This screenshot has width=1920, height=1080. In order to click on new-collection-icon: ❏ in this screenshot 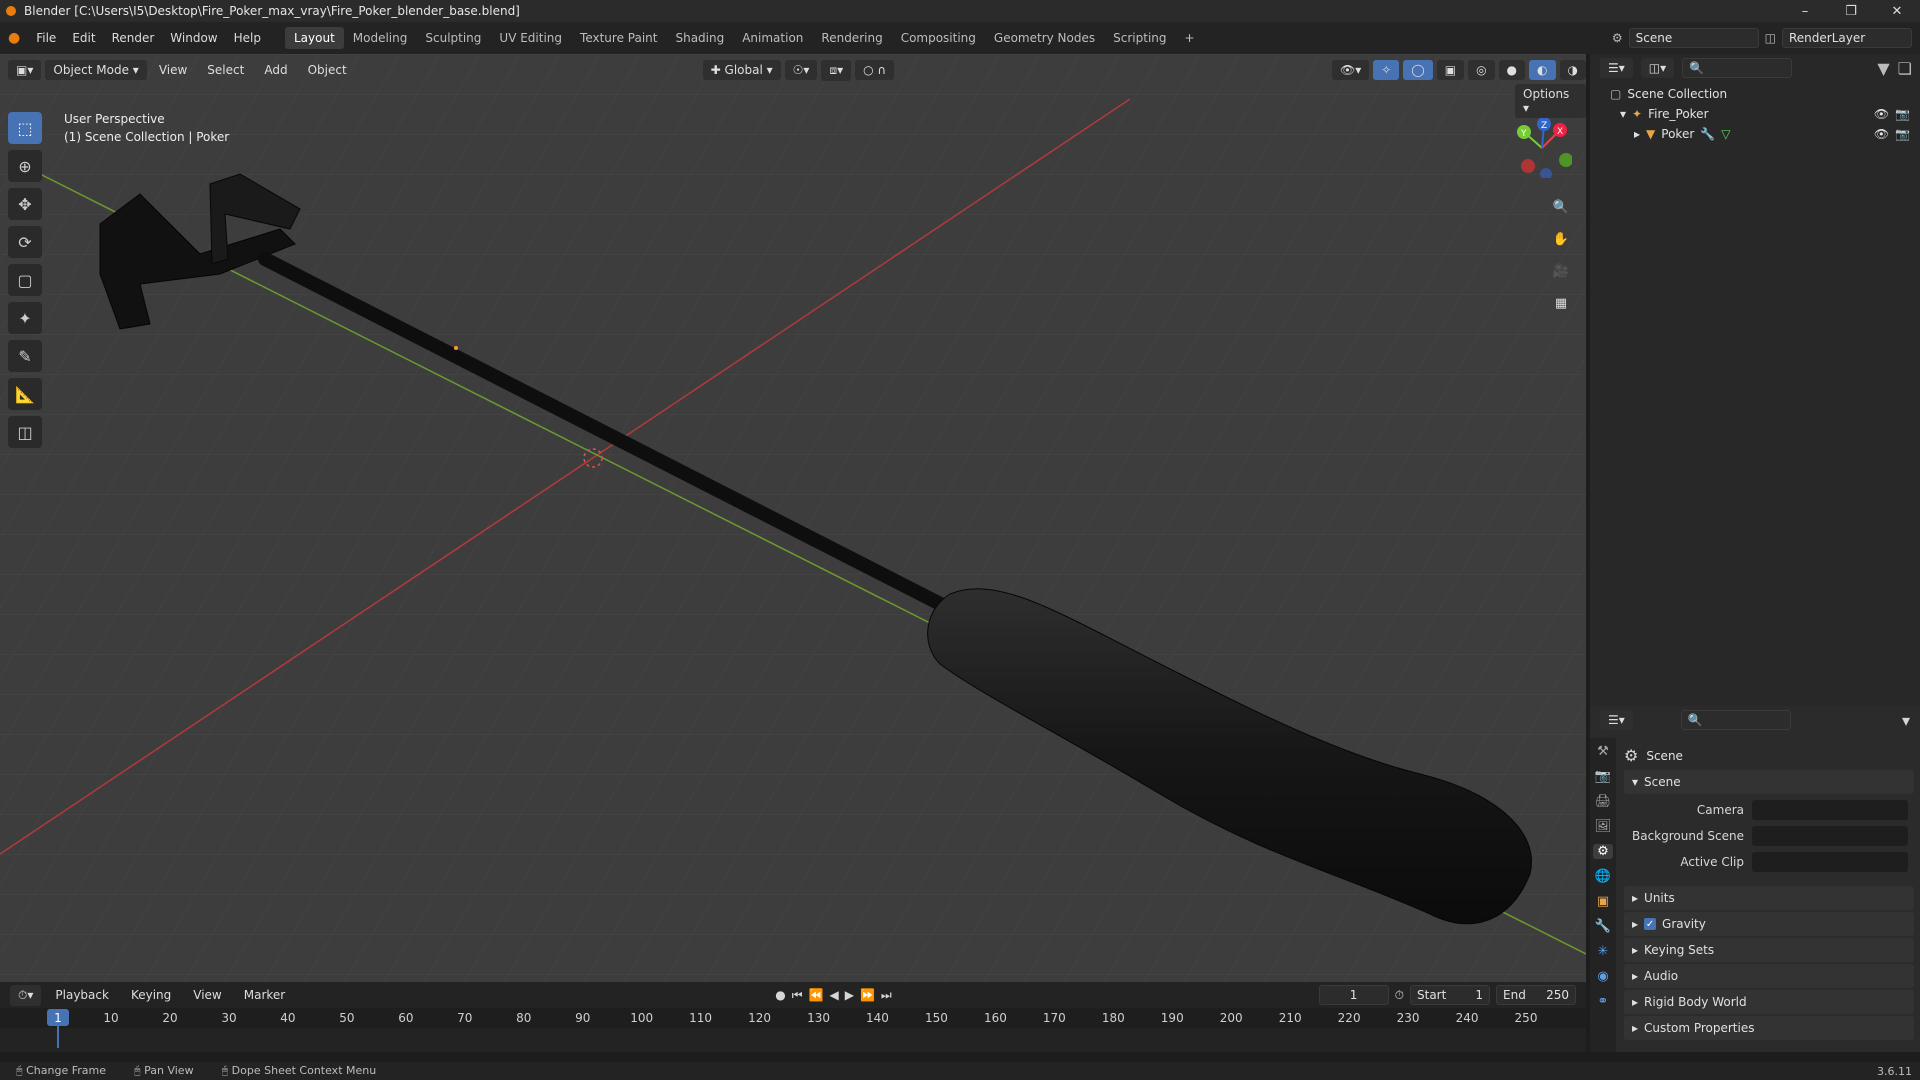, I will do `click(1909, 68)`.